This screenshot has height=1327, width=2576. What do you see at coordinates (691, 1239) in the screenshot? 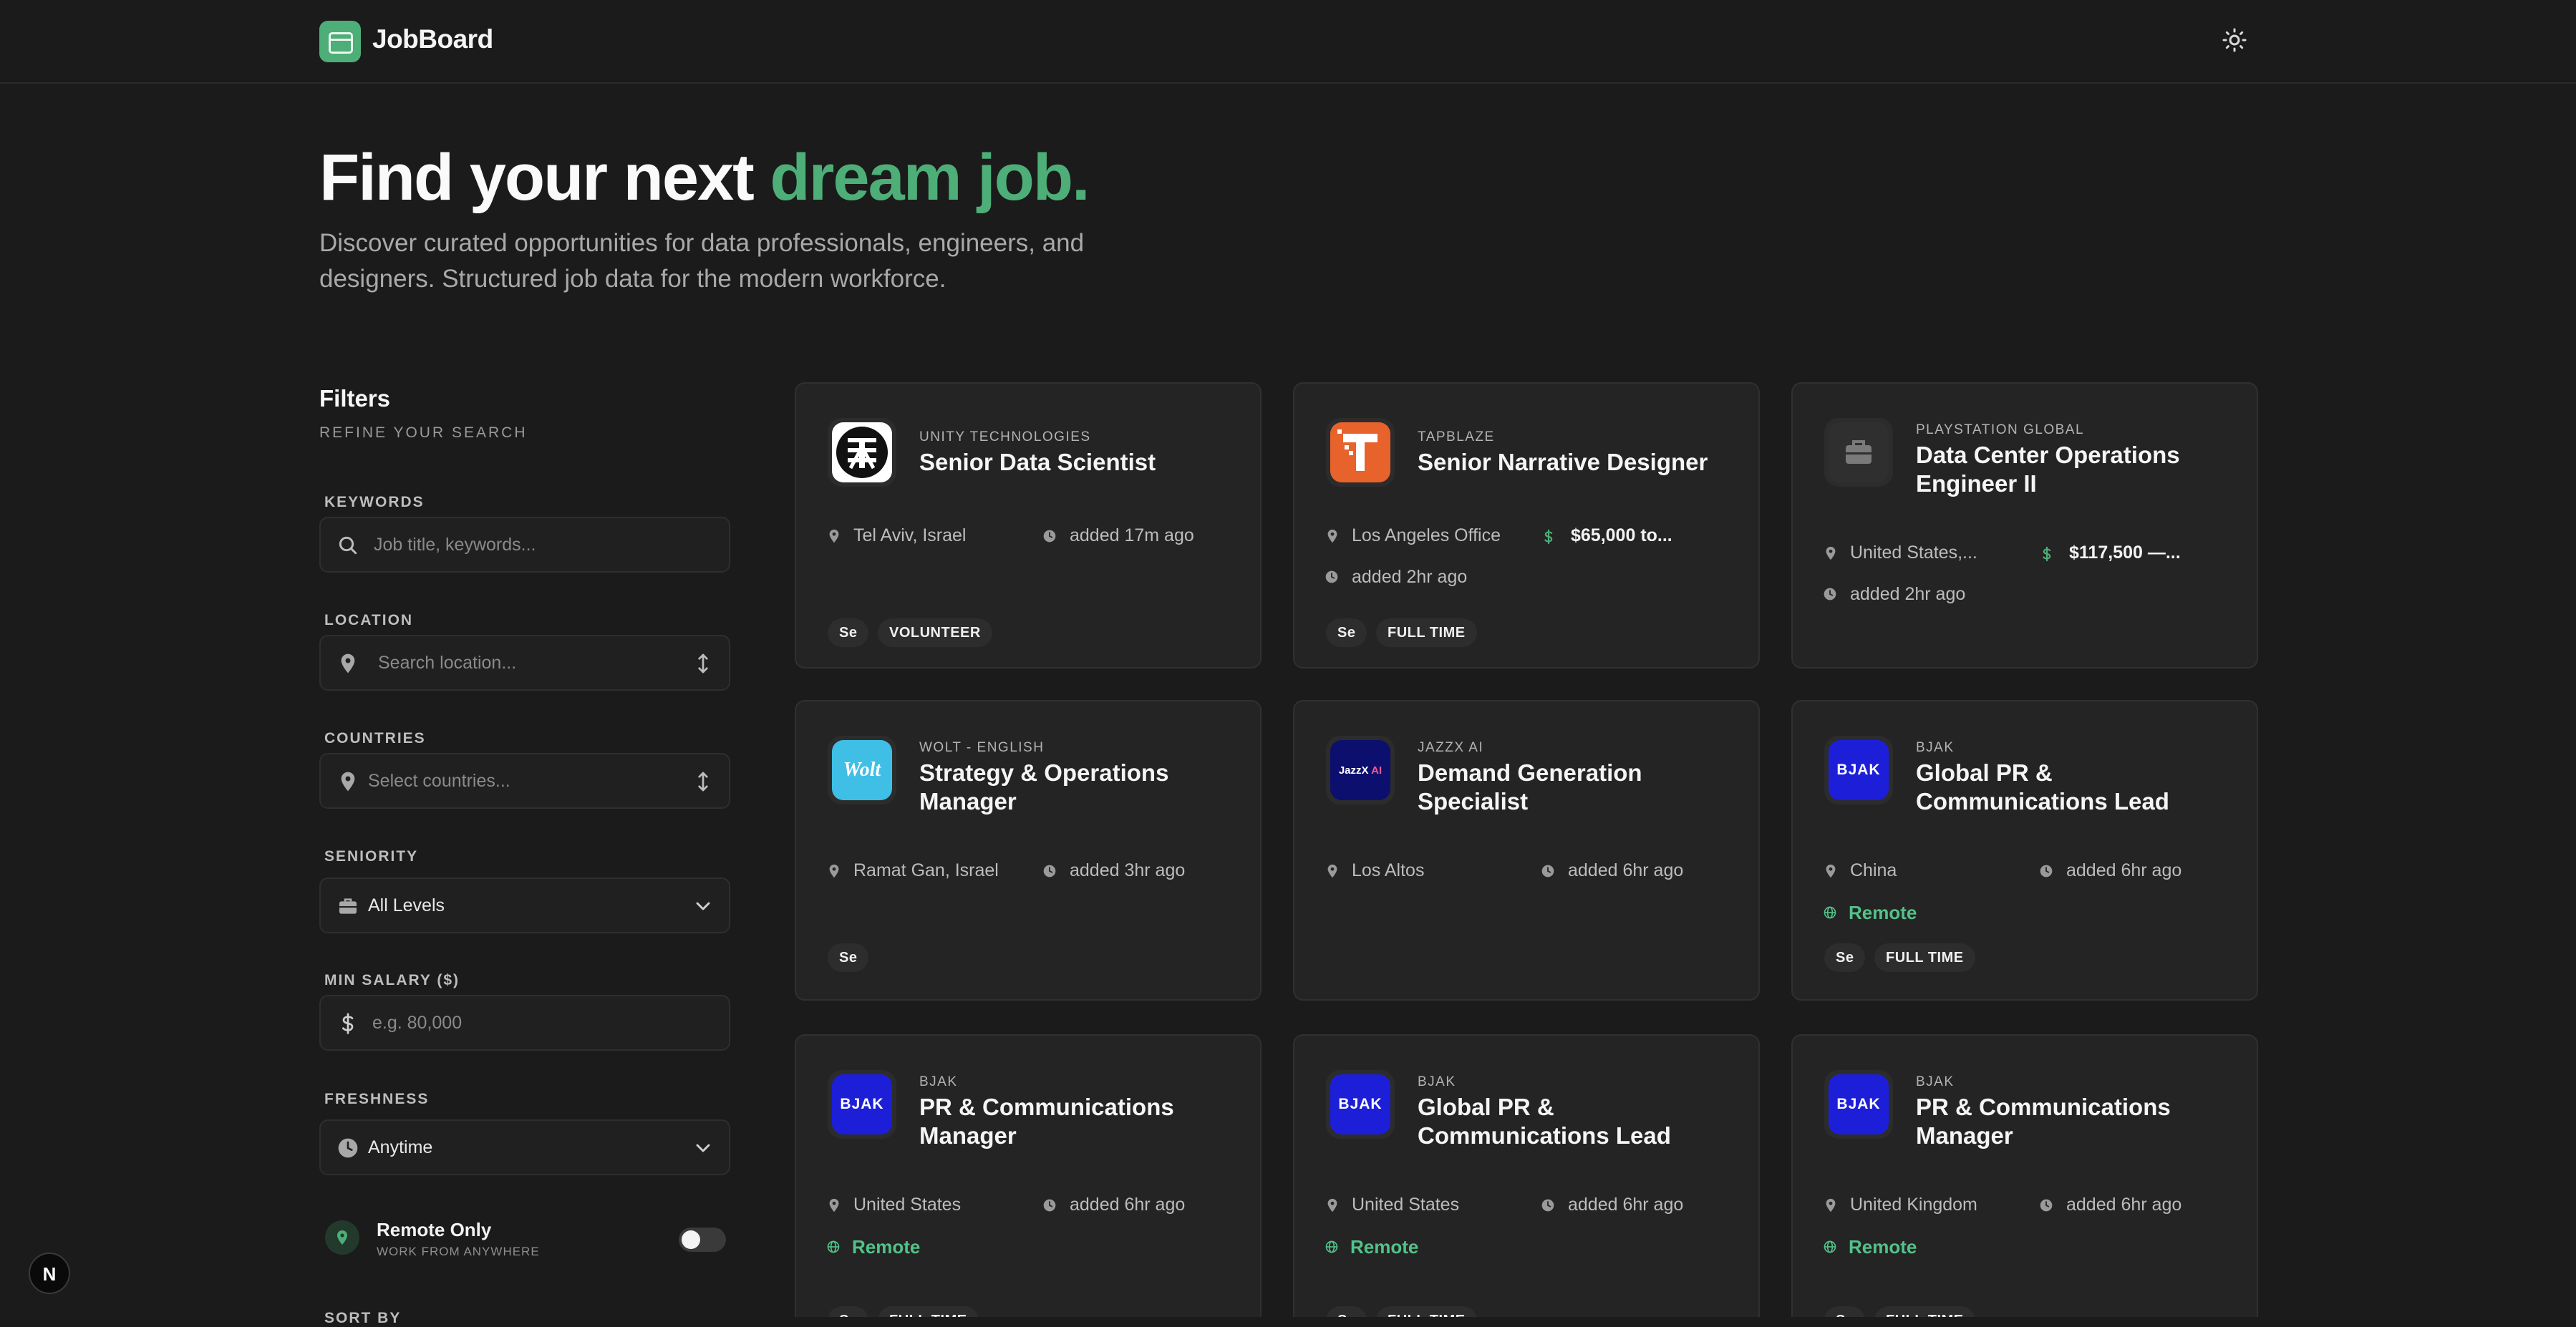
I see `toggle-knob` at bounding box center [691, 1239].